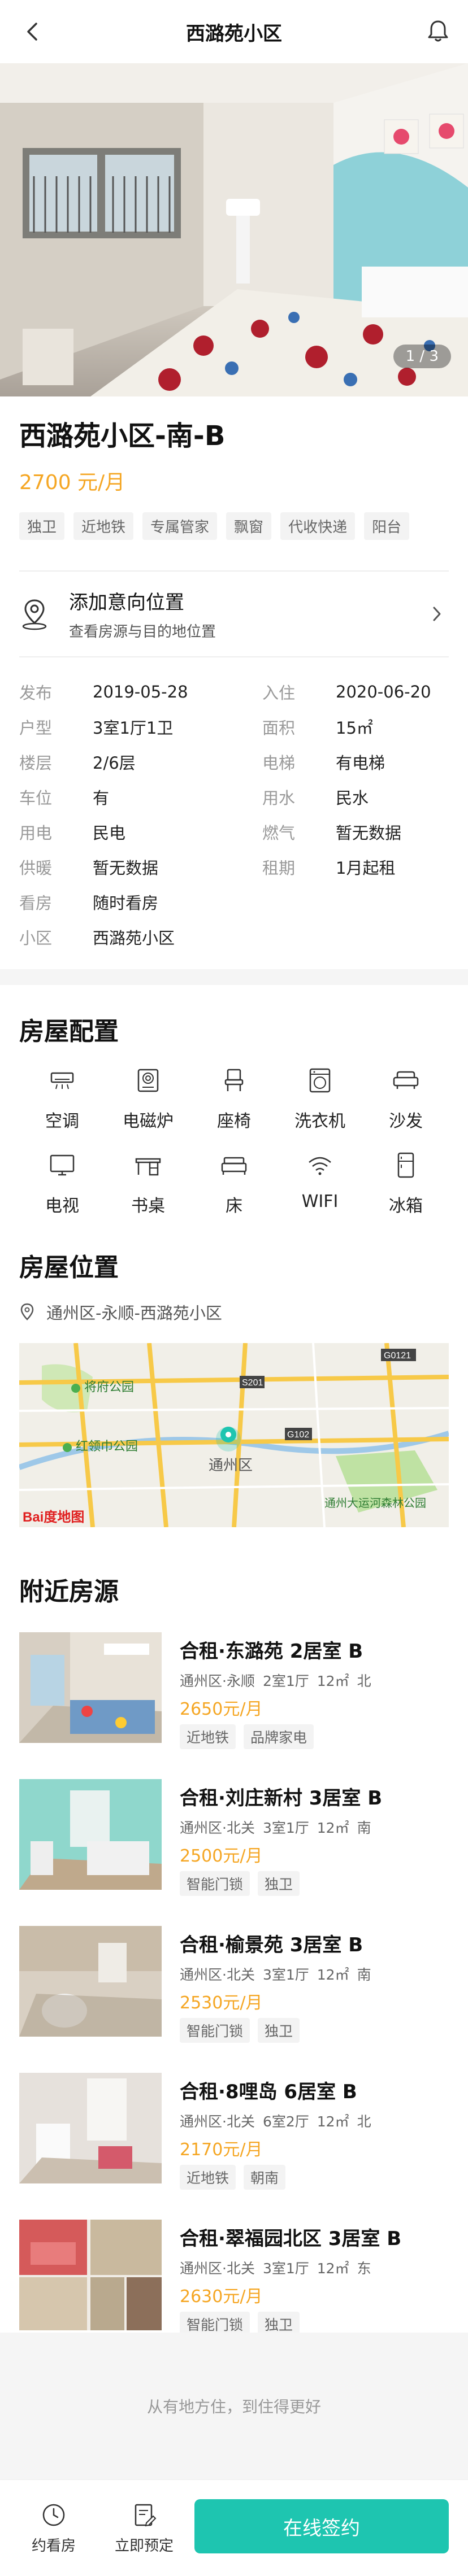 The image size is (468, 2576). Describe the element at coordinates (62, 1184) in the screenshot. I see `amenity-item: 电视` at that location.